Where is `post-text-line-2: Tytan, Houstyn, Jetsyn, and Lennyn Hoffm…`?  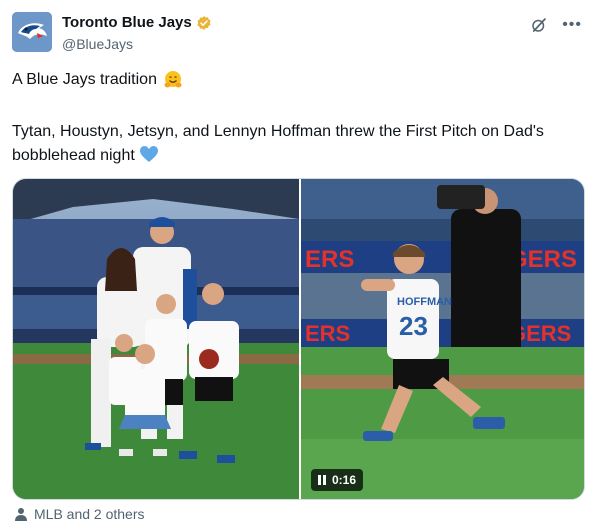 post-text-line-2: Tytan, Houstyn, Jetsyn, and Lennyn Hoffm… is located at coordinates (297, 144).